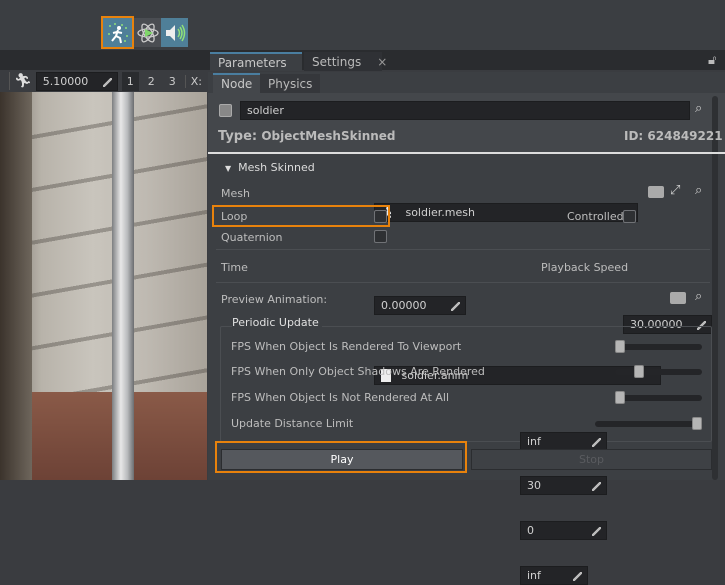 This screenshot has width=725, height=585. I want to click on tab-node: Node, so click(237, 83).